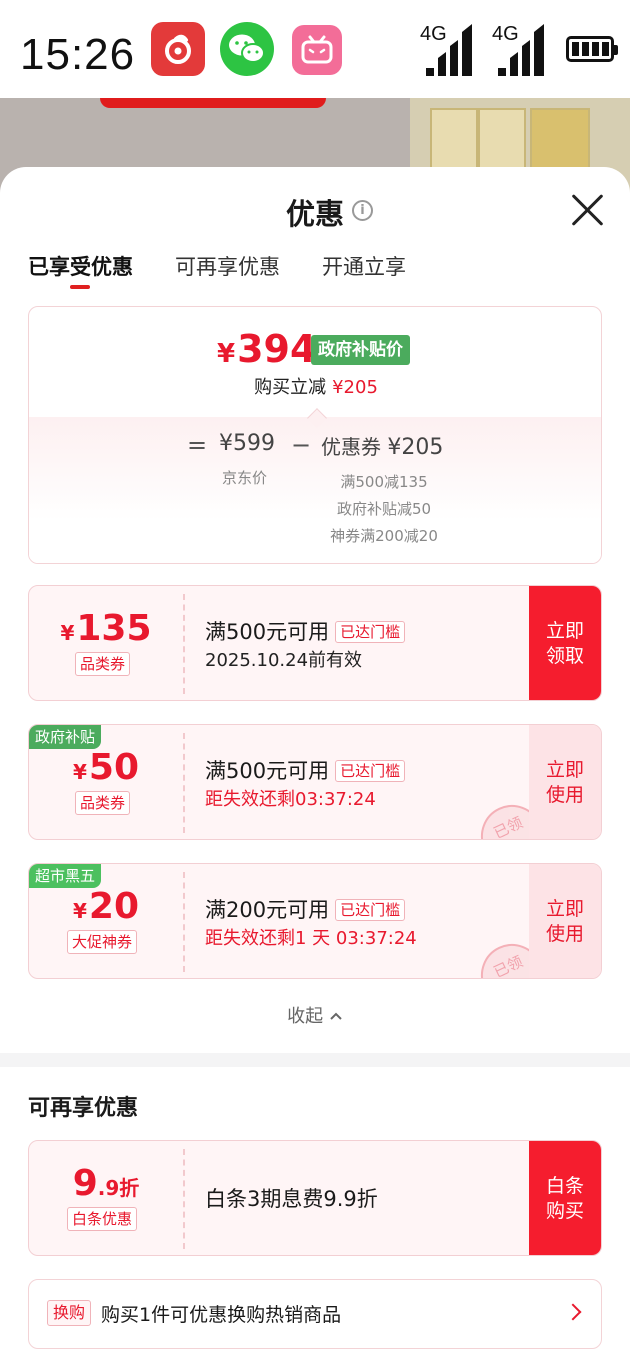 Image resolution: width=630 pixels, height=1351 pixels. What do you see at coordinates (315, 1060) in the screenshot?
I see `section-divider` at bounding box center [315, 1060].